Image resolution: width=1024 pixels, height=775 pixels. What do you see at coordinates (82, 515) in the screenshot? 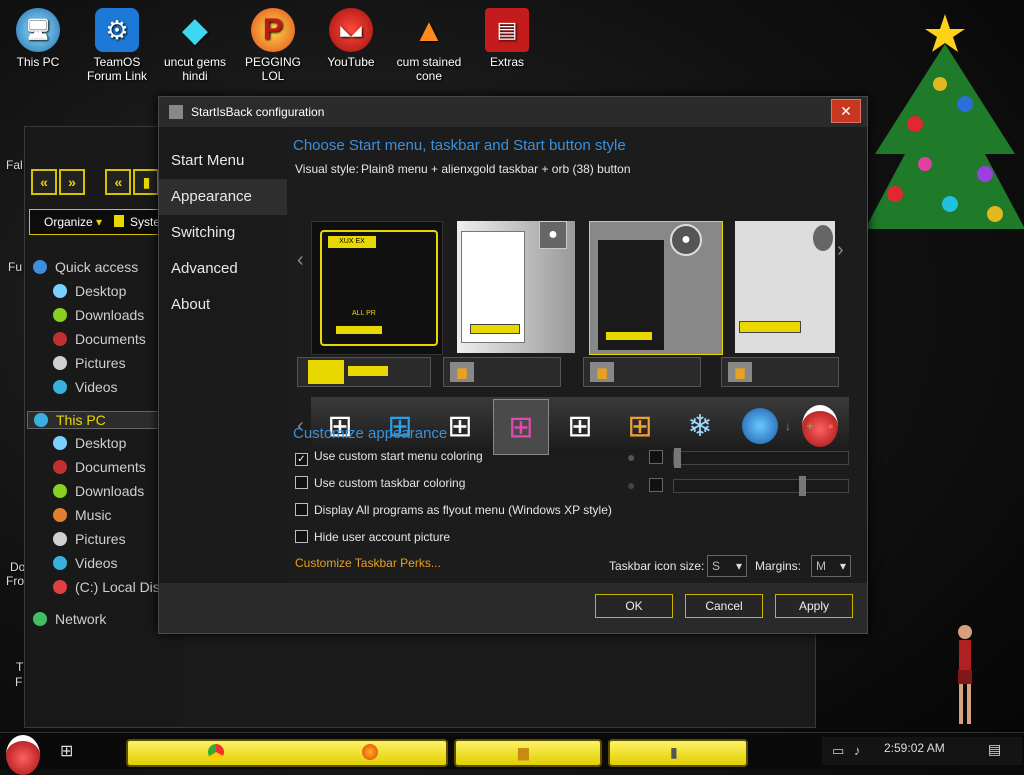
I see `tree-item: Music` at bounding box center [82, 515].